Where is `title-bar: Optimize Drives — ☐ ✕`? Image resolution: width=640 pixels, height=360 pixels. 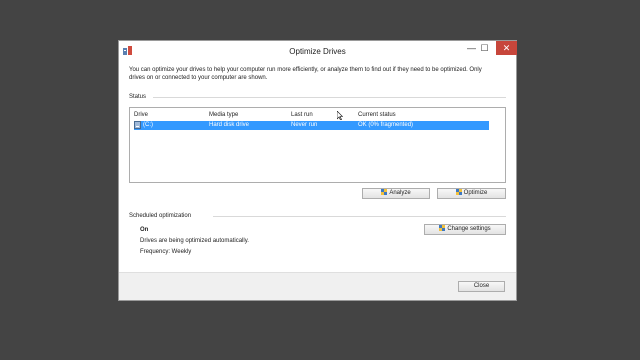 title-bar: Optimize Drives — ☐ ✕ is located at coordinates (318, 50).